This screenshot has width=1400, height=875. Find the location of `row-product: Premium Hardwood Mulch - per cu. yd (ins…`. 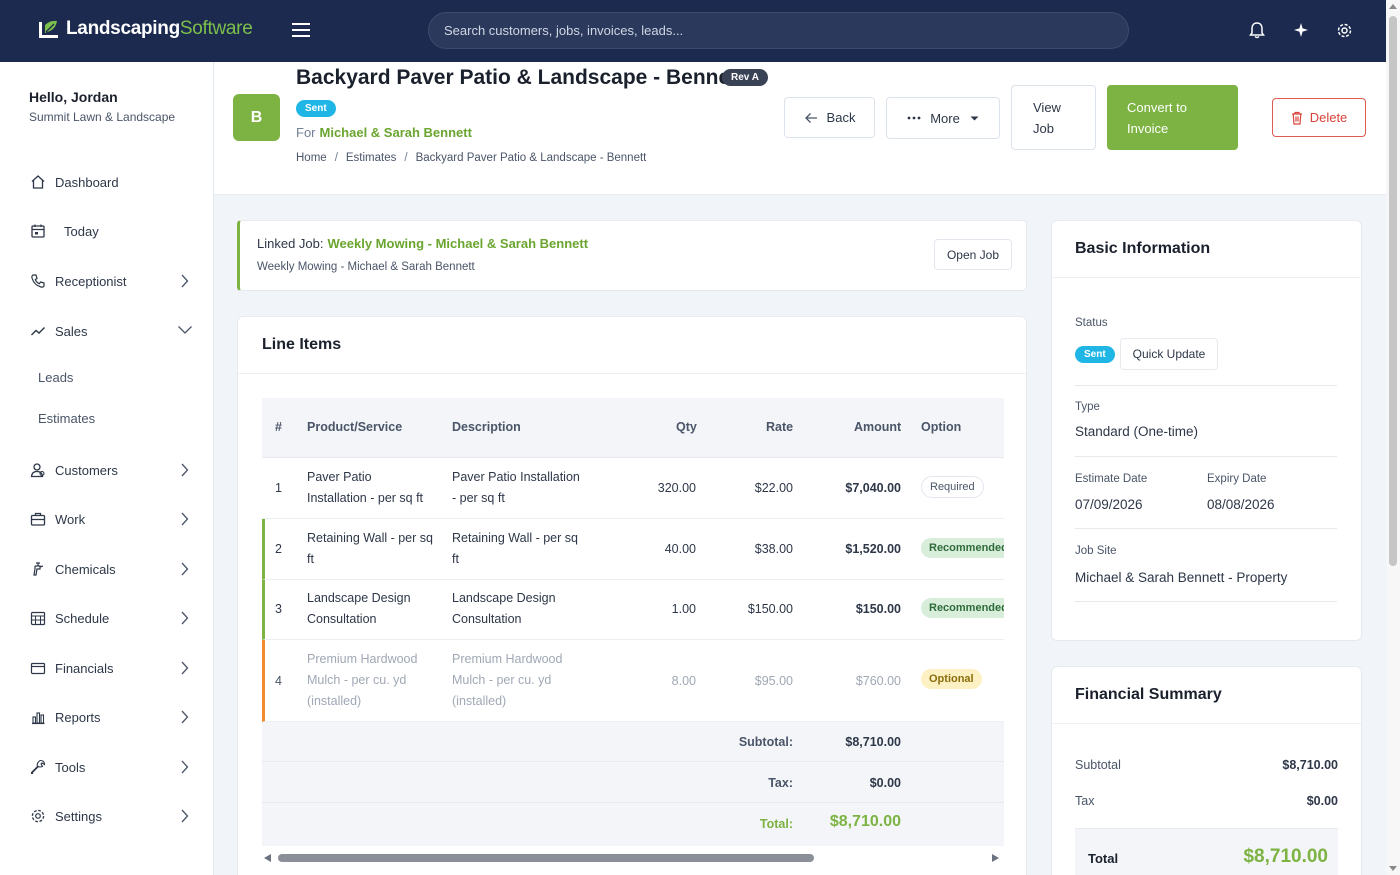

row-product: Premium Hardwood Mulch - per cu. yd (ins… is located at coordinates (362, 680).